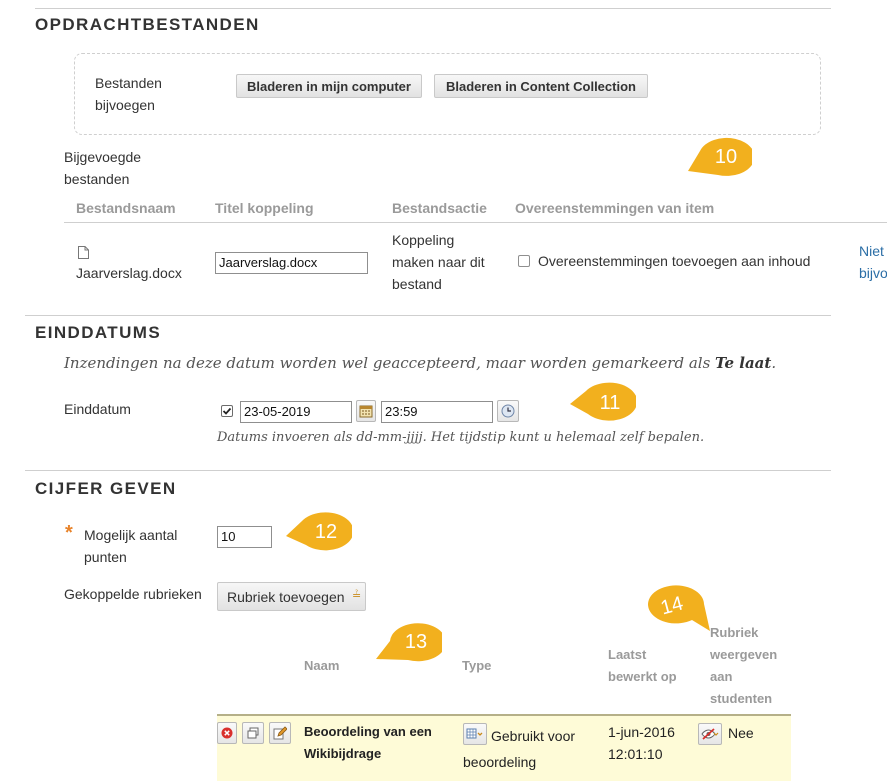 This screenshot has width=887, height=781. I want to click on rubric-name: Beoordeling van een Wikibijdrage, so click(368, 742).